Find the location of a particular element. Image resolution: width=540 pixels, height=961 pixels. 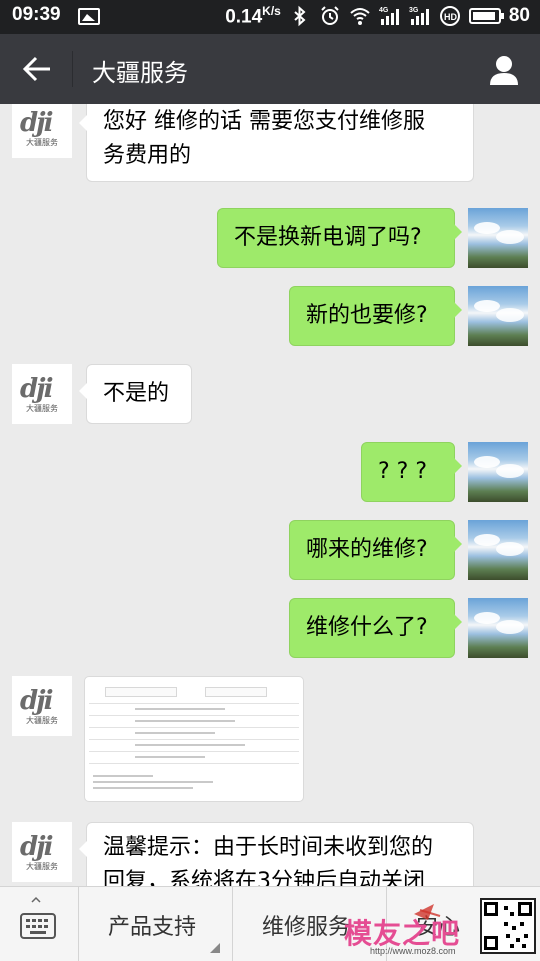

keyboard-icon is located at coordinates (38, 926).